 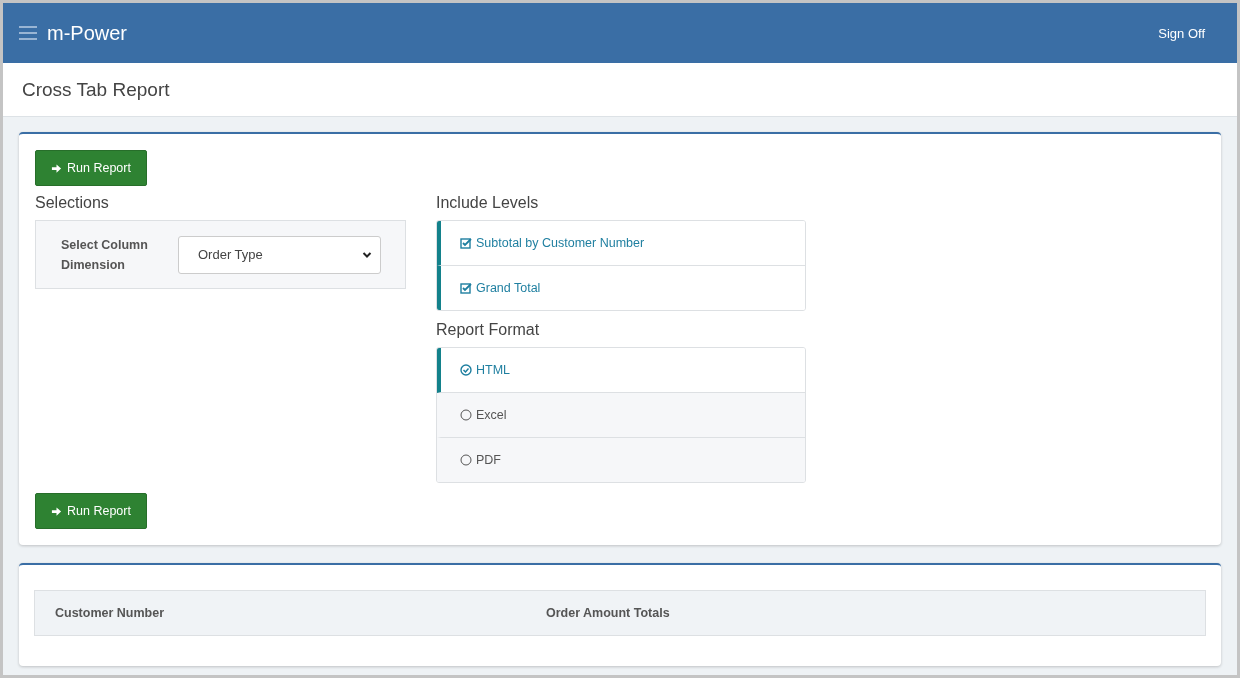 What do you see at coordinates (621, 415) in the screenshot?
I see `format-option: Excel` at bounding box center [621, 415].